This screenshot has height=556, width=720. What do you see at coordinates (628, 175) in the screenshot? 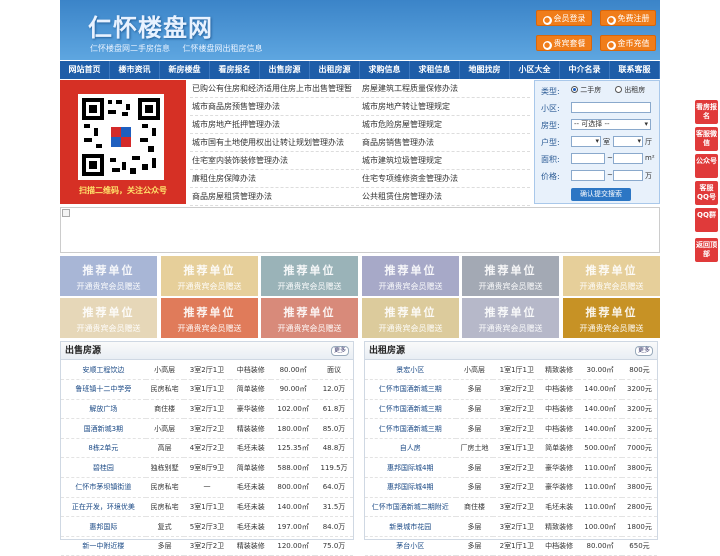
I see `price-max-input` at bounding box center [628, 175].